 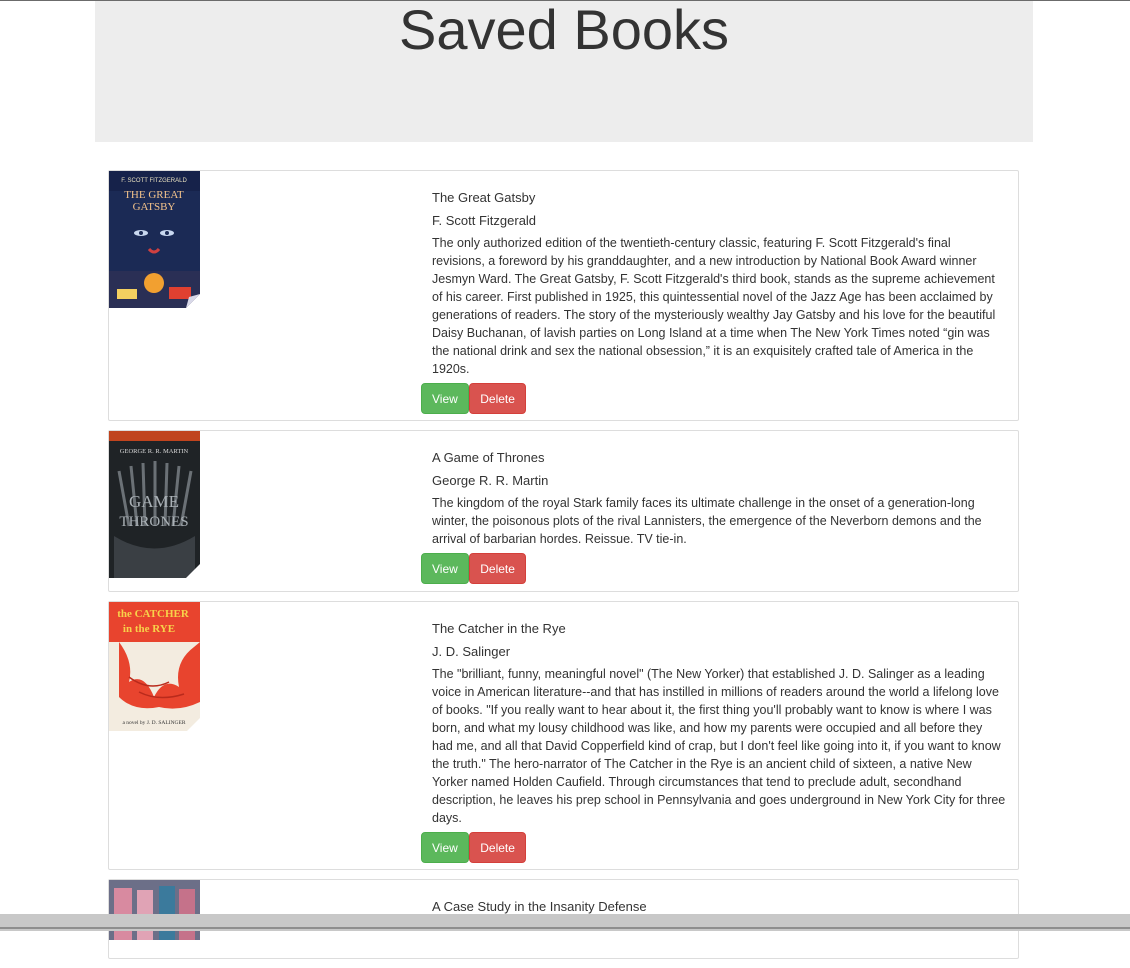 What do you see at coordinates (153, 614) in the screenshot?
I see `cover-title-text: the CATCHER` at bounding box center [153, 614].